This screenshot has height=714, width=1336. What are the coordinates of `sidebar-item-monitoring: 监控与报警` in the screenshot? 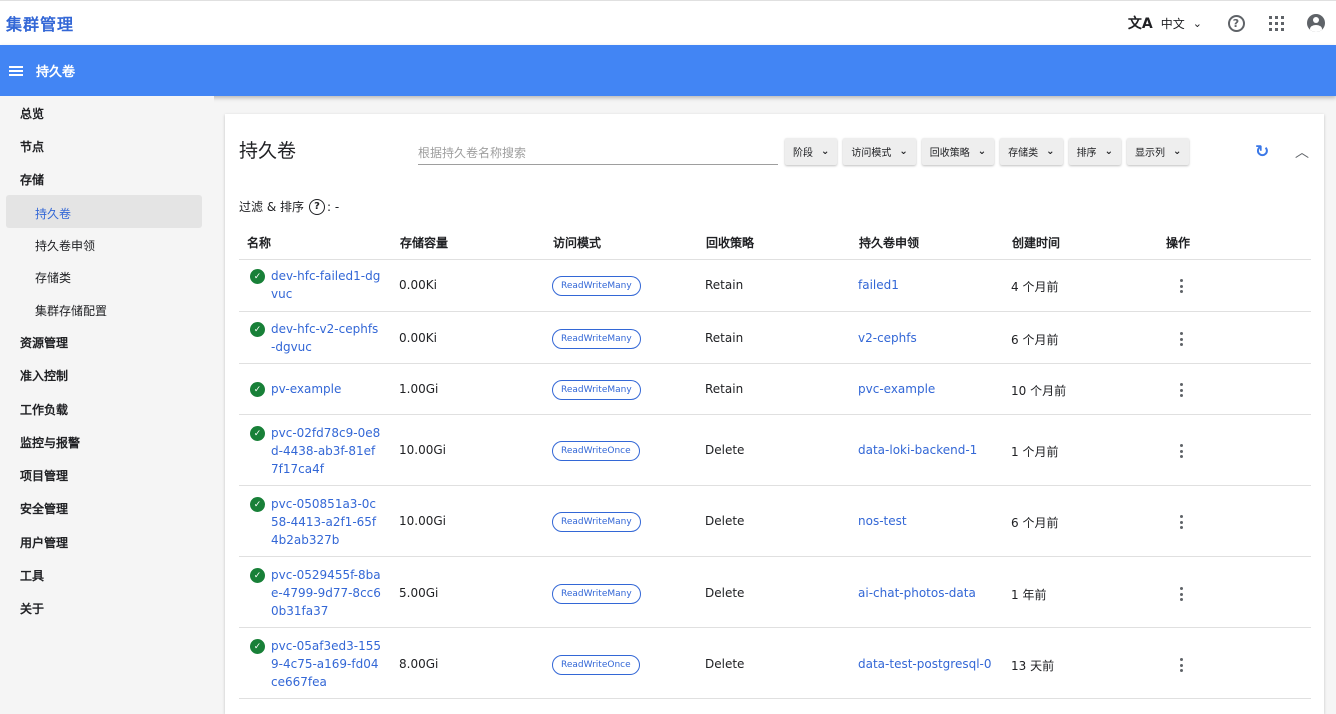 It's located at (50, 442).